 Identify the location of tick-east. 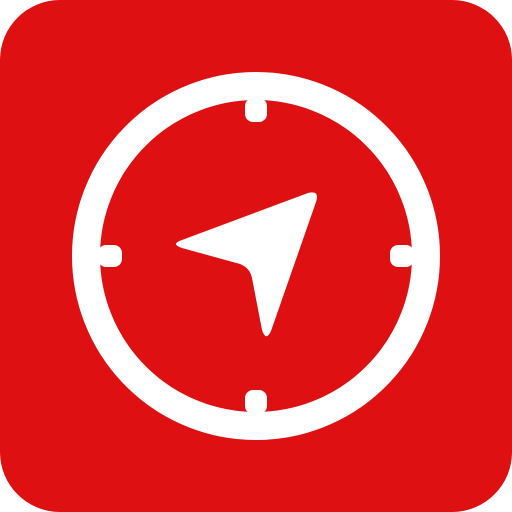
(402, 256).